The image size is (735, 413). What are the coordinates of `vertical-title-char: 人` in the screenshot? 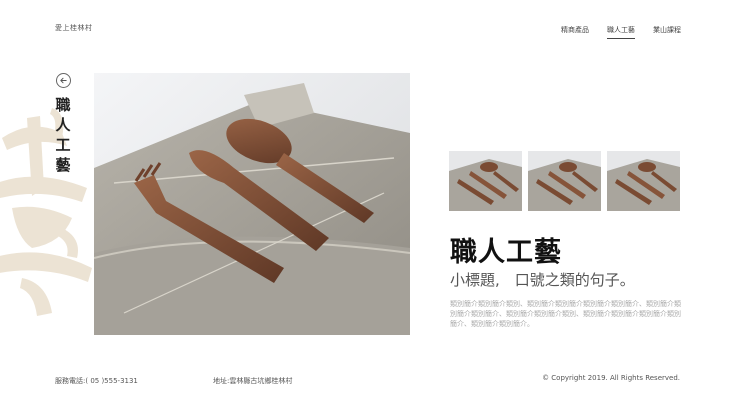 It's located at (63, 125).